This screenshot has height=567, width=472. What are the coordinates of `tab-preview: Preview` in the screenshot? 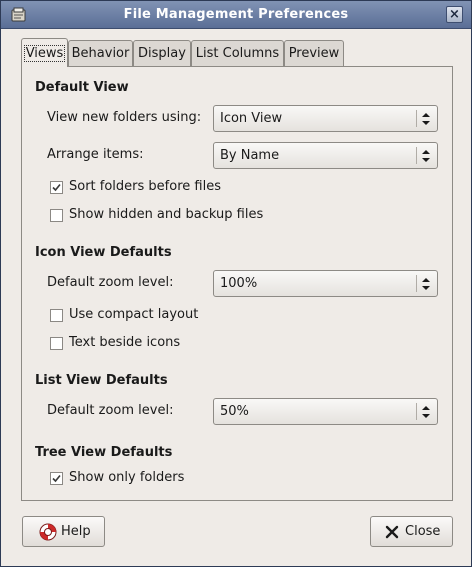 It's located at (314, 53).